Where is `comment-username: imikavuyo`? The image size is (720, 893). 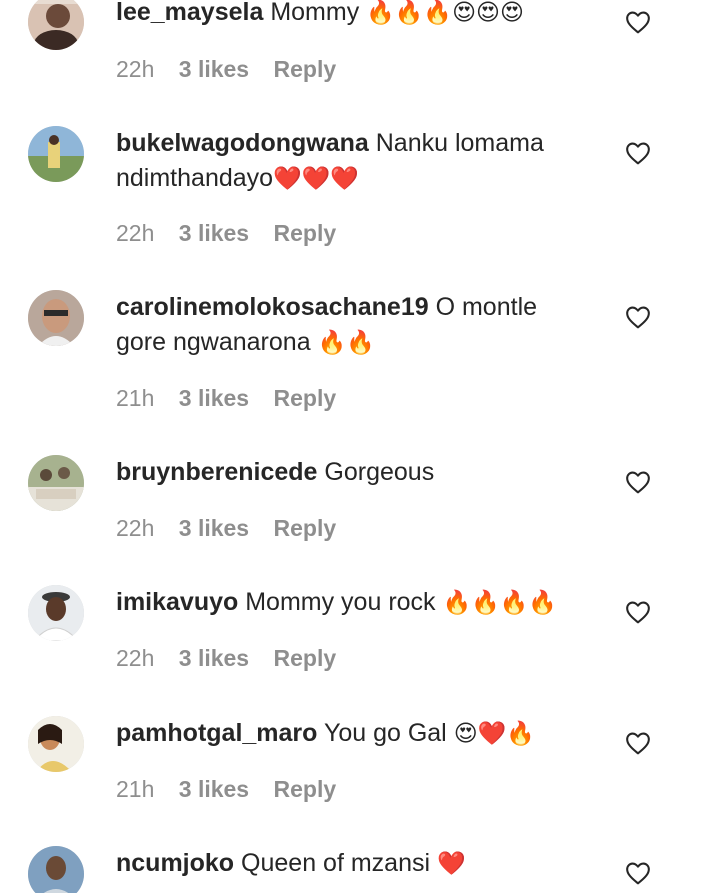 comment-username: imikavuyo is located at coordinates (177, 602).